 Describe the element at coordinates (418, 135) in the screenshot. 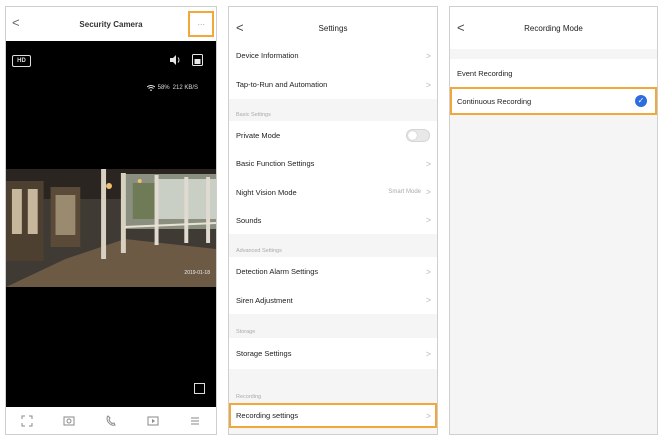

I see `private-mode-toggle` at that location.